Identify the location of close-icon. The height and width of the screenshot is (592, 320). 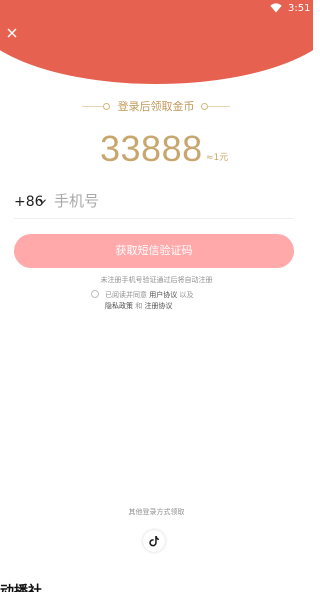
(12, 33).